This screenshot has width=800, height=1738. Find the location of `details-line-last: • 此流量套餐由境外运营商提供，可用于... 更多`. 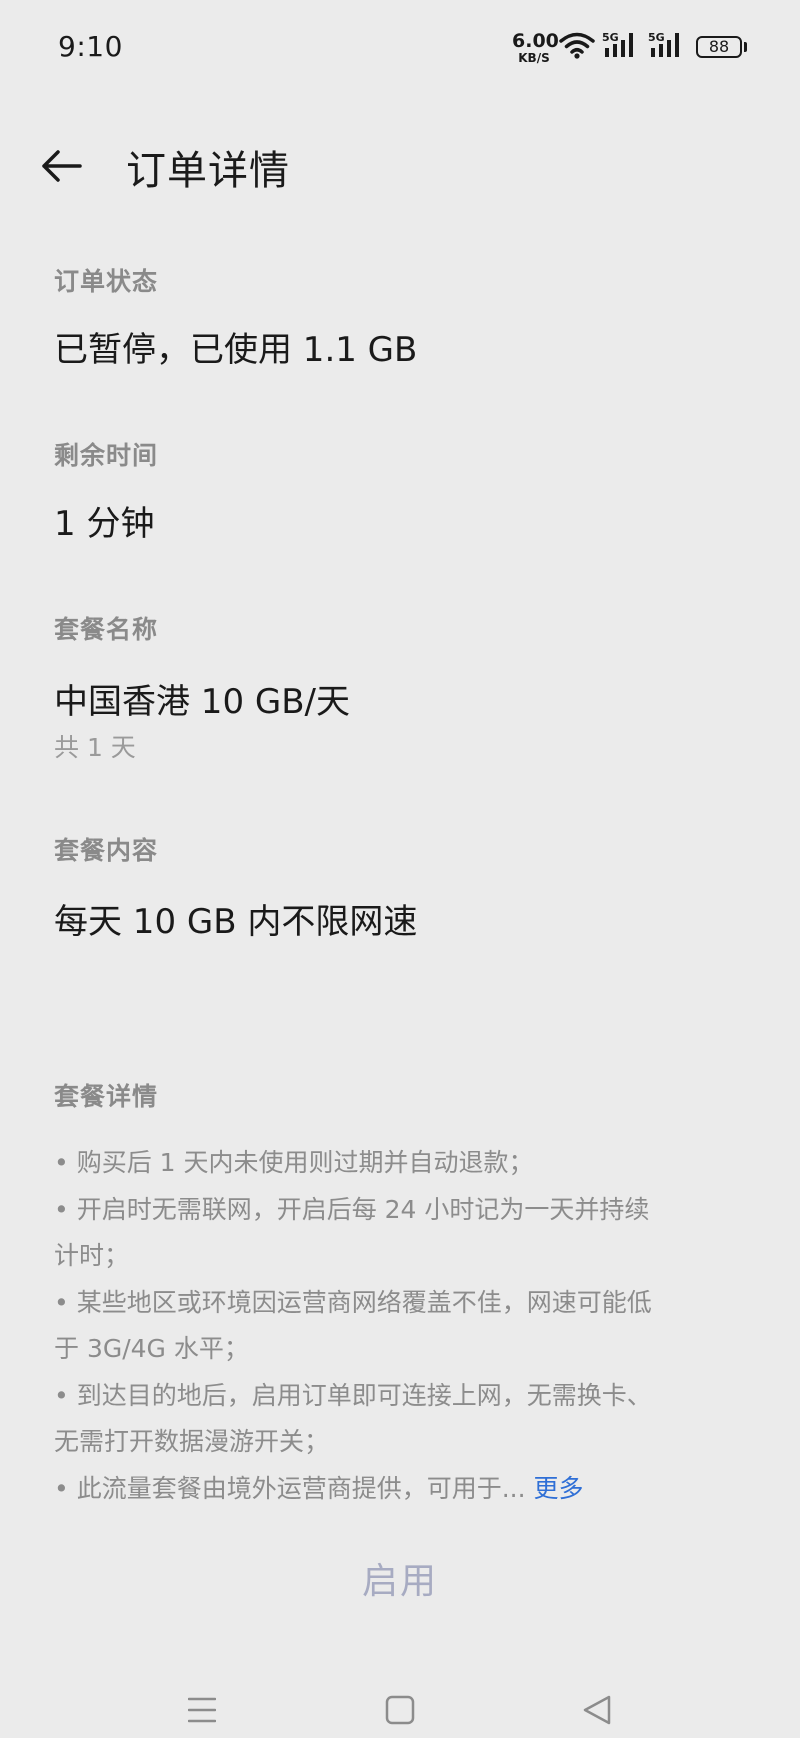

details-line-last: • 此流量套餐由境外运营商提供，可用于... 更多 is located at coordinates (374, 1489).